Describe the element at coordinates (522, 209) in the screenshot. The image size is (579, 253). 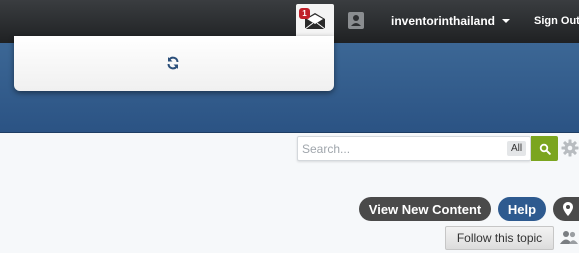
I see `help-button: Help` at that location.